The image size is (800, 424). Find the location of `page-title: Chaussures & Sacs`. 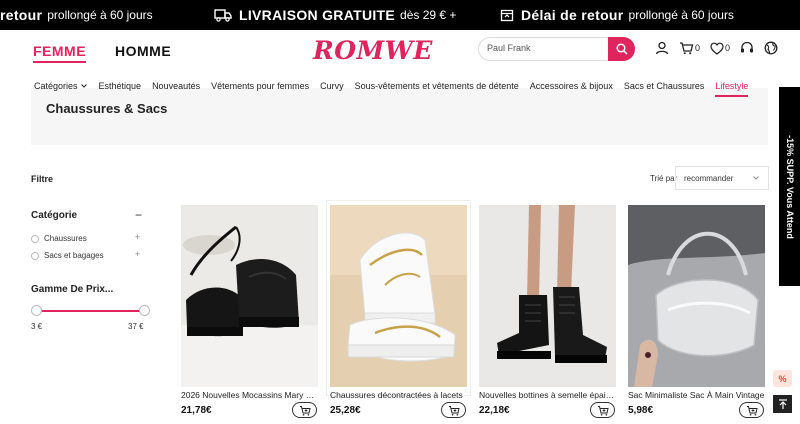

page-title: Chaussures & Sacs is located at coordinates (107, 108).